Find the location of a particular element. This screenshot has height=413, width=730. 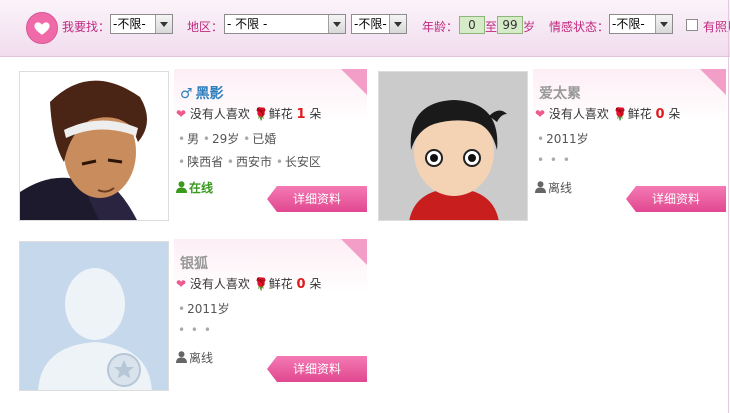

member-name-row: 爱太累 is located at coordinates (560, 93).